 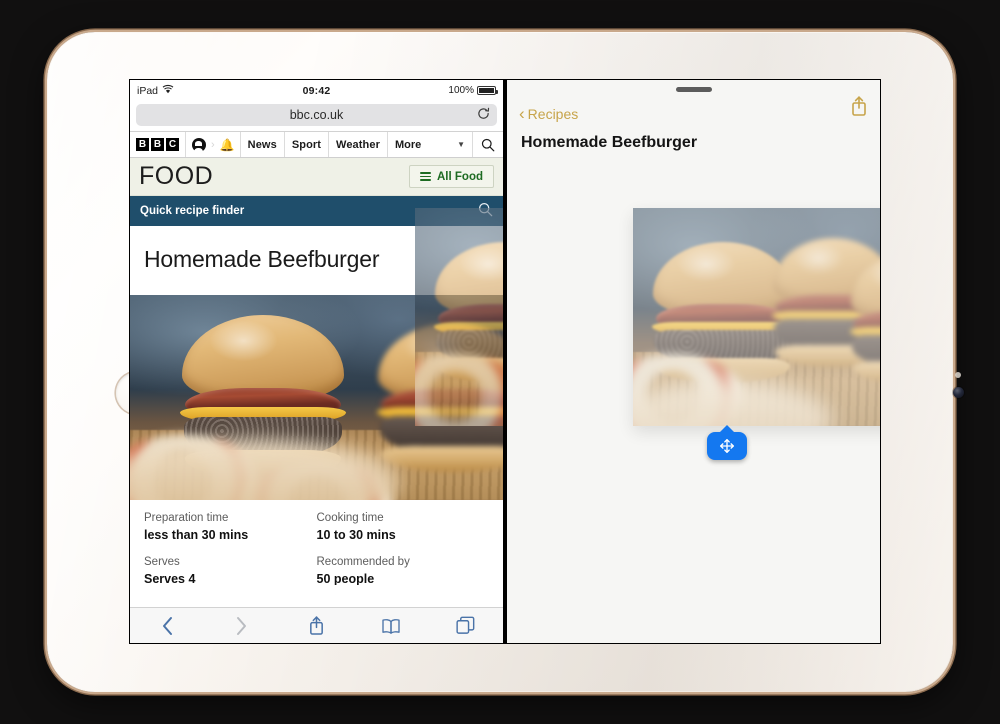 I want to click on bell-icon: 🔔, so click(x=227, y=144).